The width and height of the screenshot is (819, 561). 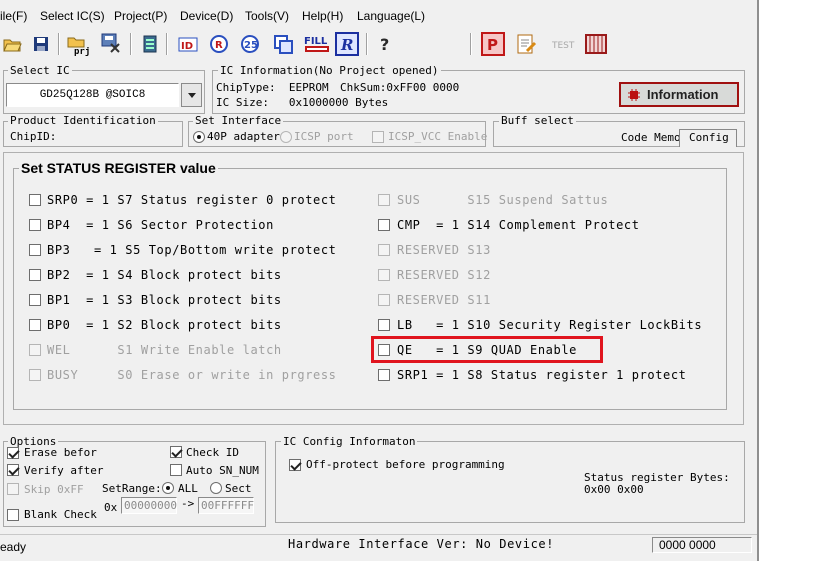 What do you see at coordinates (444, 300) in the screenshot?
I see `status-bit-label: RESERVED S11` at bounding box center [444, 300].